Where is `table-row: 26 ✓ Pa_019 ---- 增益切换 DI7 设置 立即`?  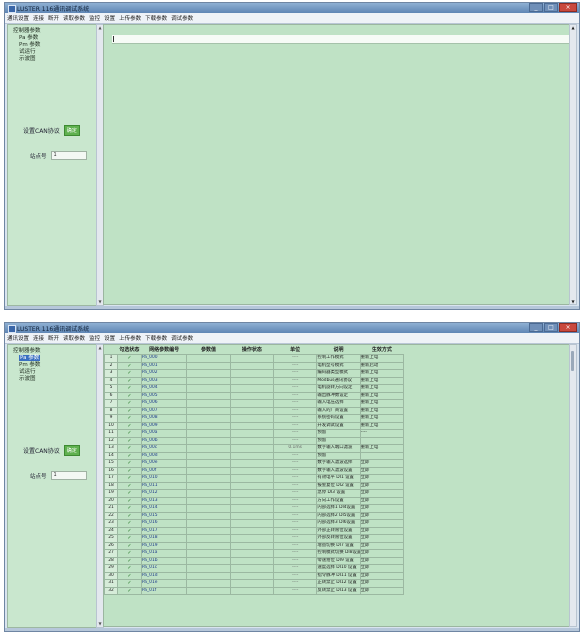
table-row: 26 ✓ Pa_019 ---- 增益切换 DI7 设置 立即 is located at coordinates (254, 545).